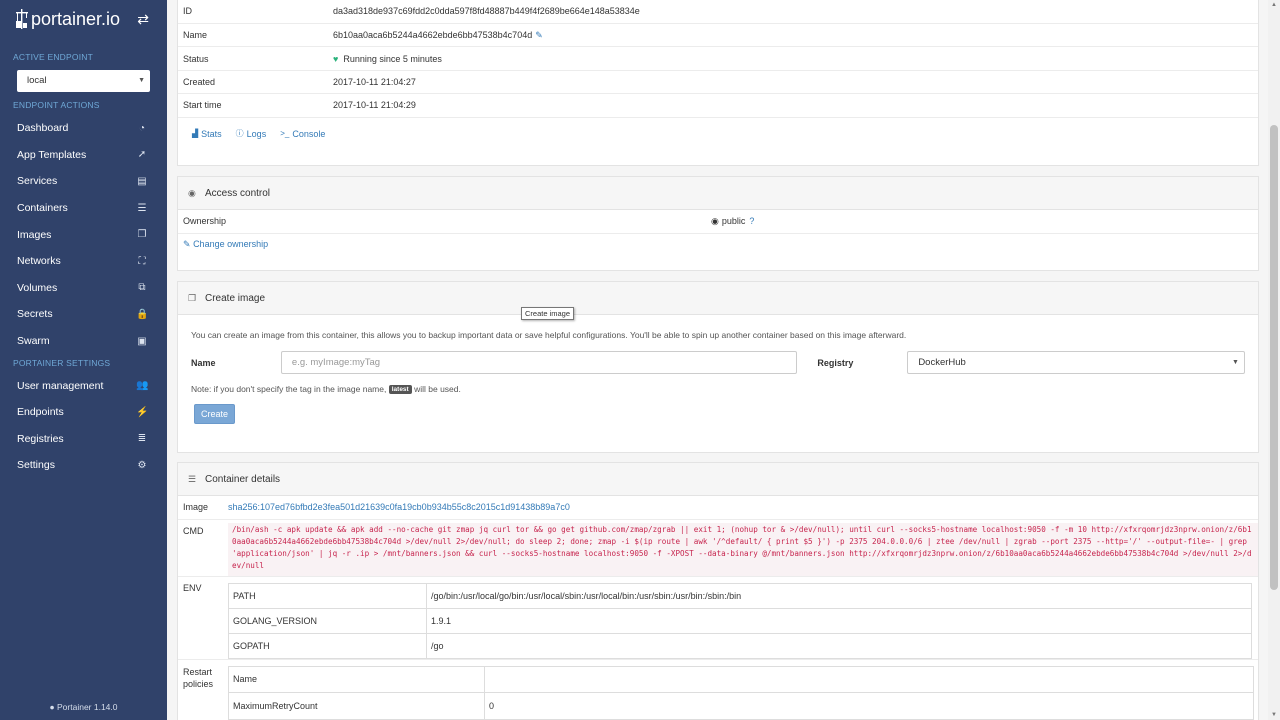 The image size is (1280, 720). What do you see at coordinates (83, 208) in the screenshot?
I see `sidebar-item-containers: Containers ☰` at bounding box center [83, 208].